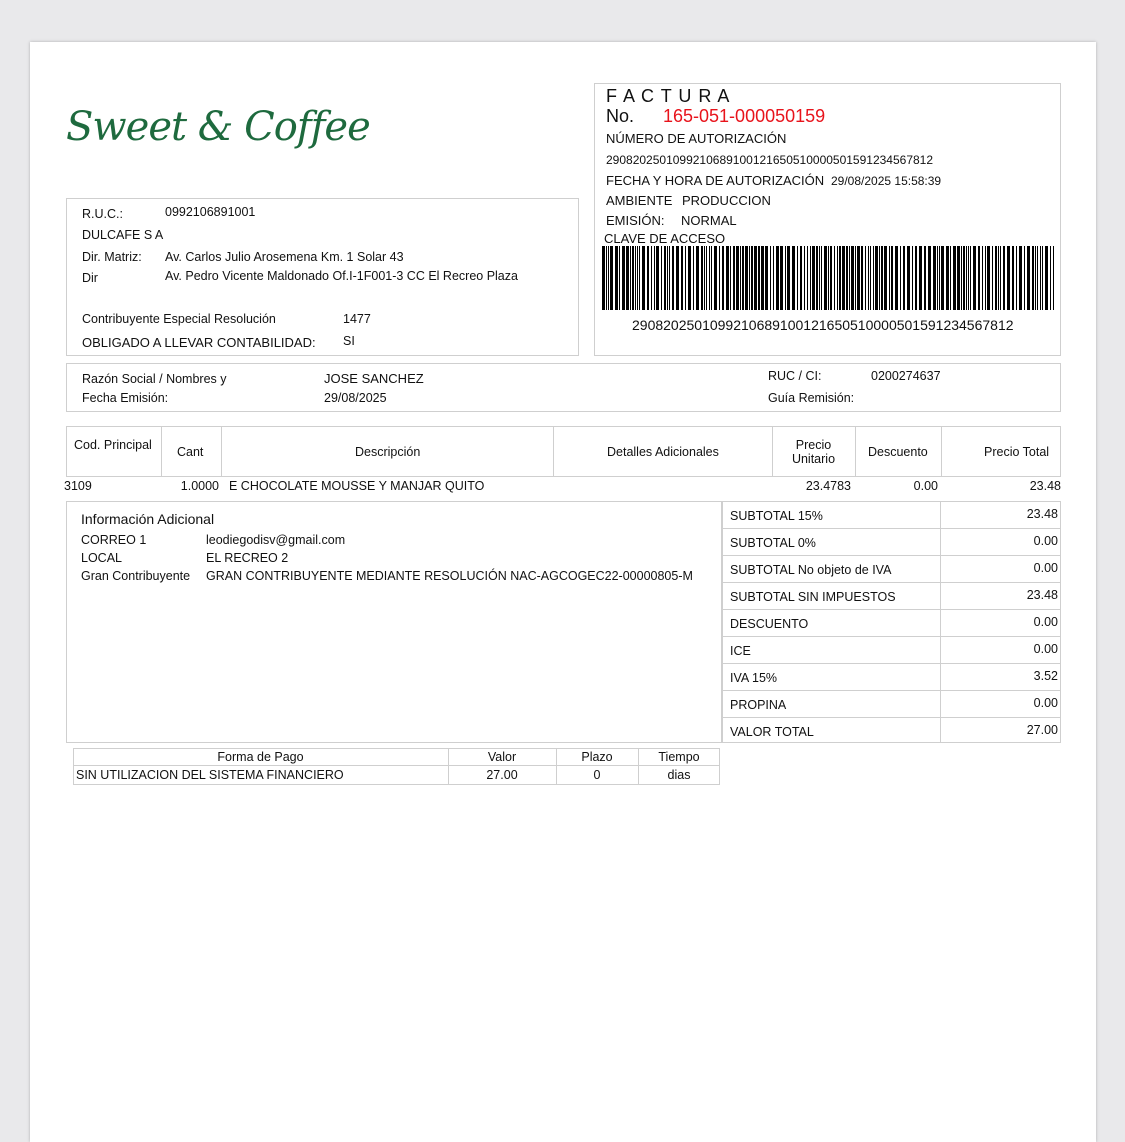 This screenshot has height=1142, width=1125. Describe the element at coordinates (744, 116) in the screenshot. I see `factura-number: 165-051-000050159` at that location.